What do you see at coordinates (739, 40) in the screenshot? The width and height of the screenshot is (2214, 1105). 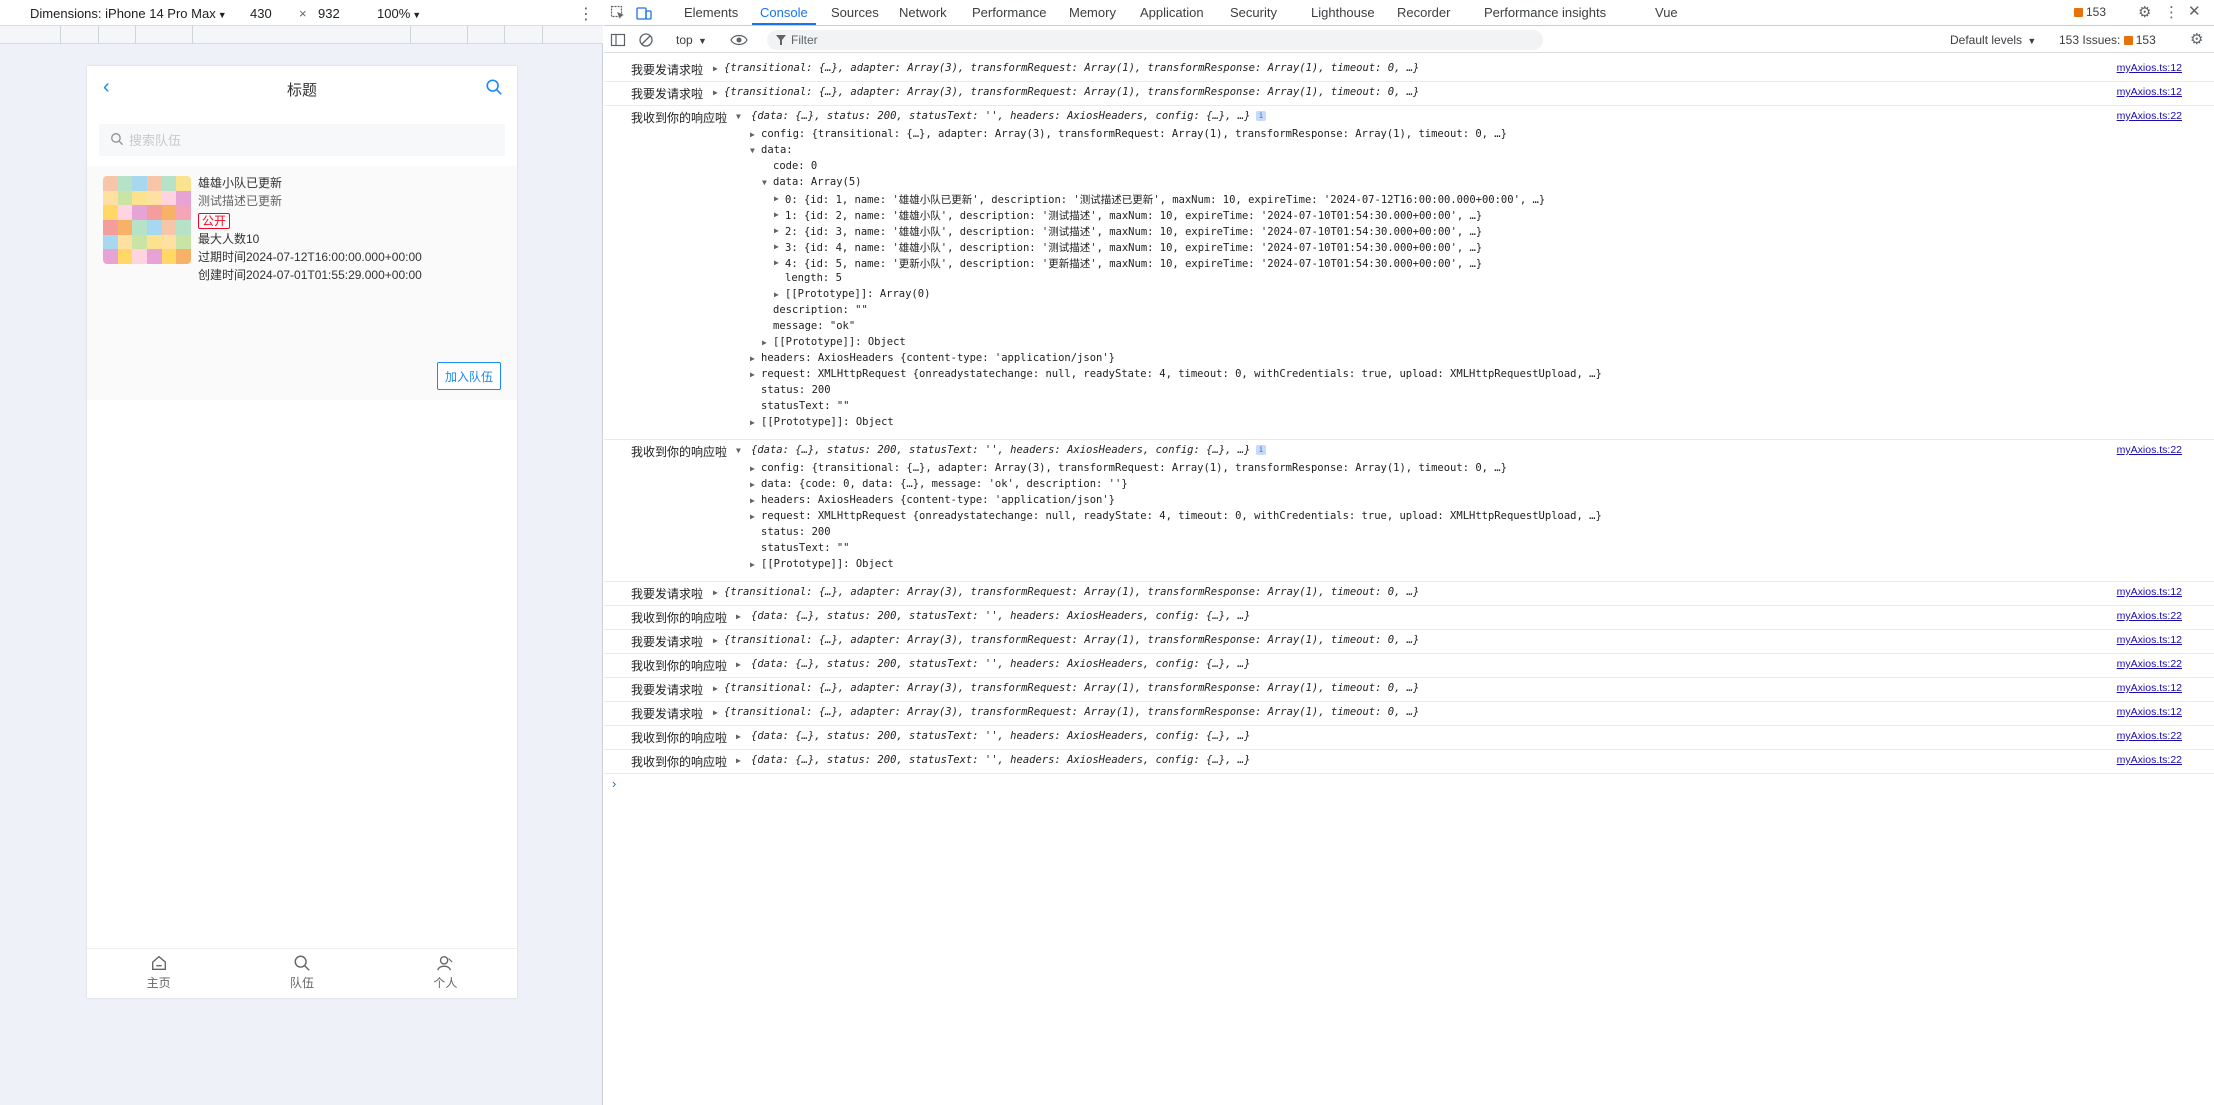 I see `eye-icon` at bounding box center [739, 40].